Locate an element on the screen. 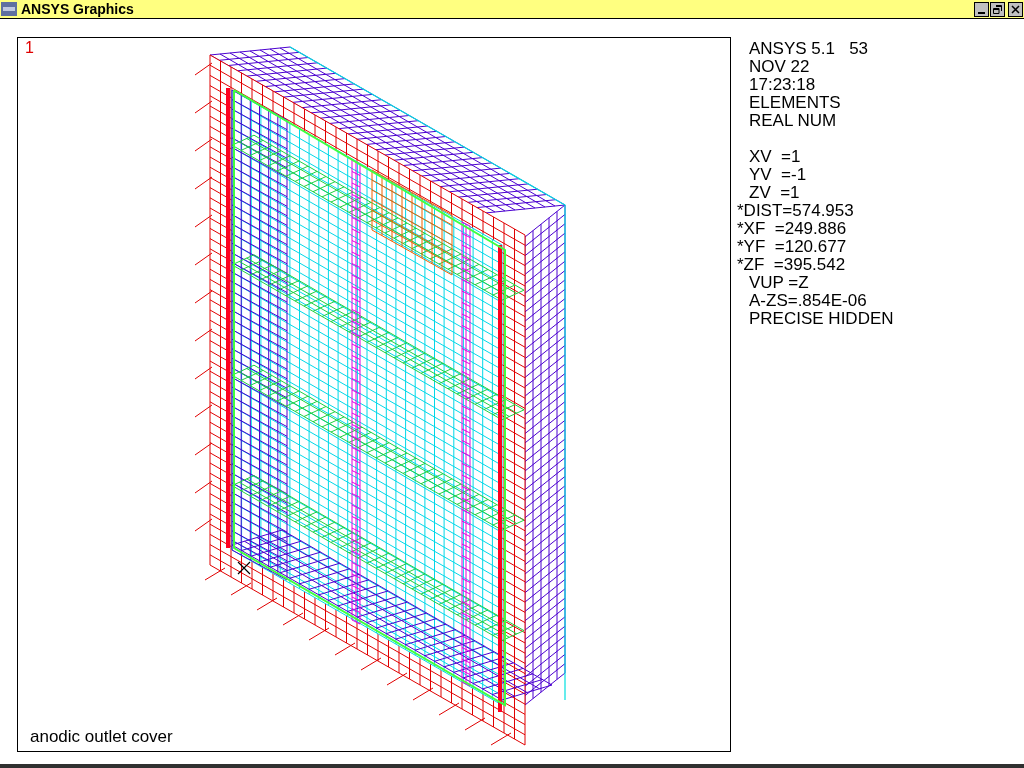 The image size is (1024, 768). info-text: A-ZS=.854E-06 is located at coordinates (808, 301).